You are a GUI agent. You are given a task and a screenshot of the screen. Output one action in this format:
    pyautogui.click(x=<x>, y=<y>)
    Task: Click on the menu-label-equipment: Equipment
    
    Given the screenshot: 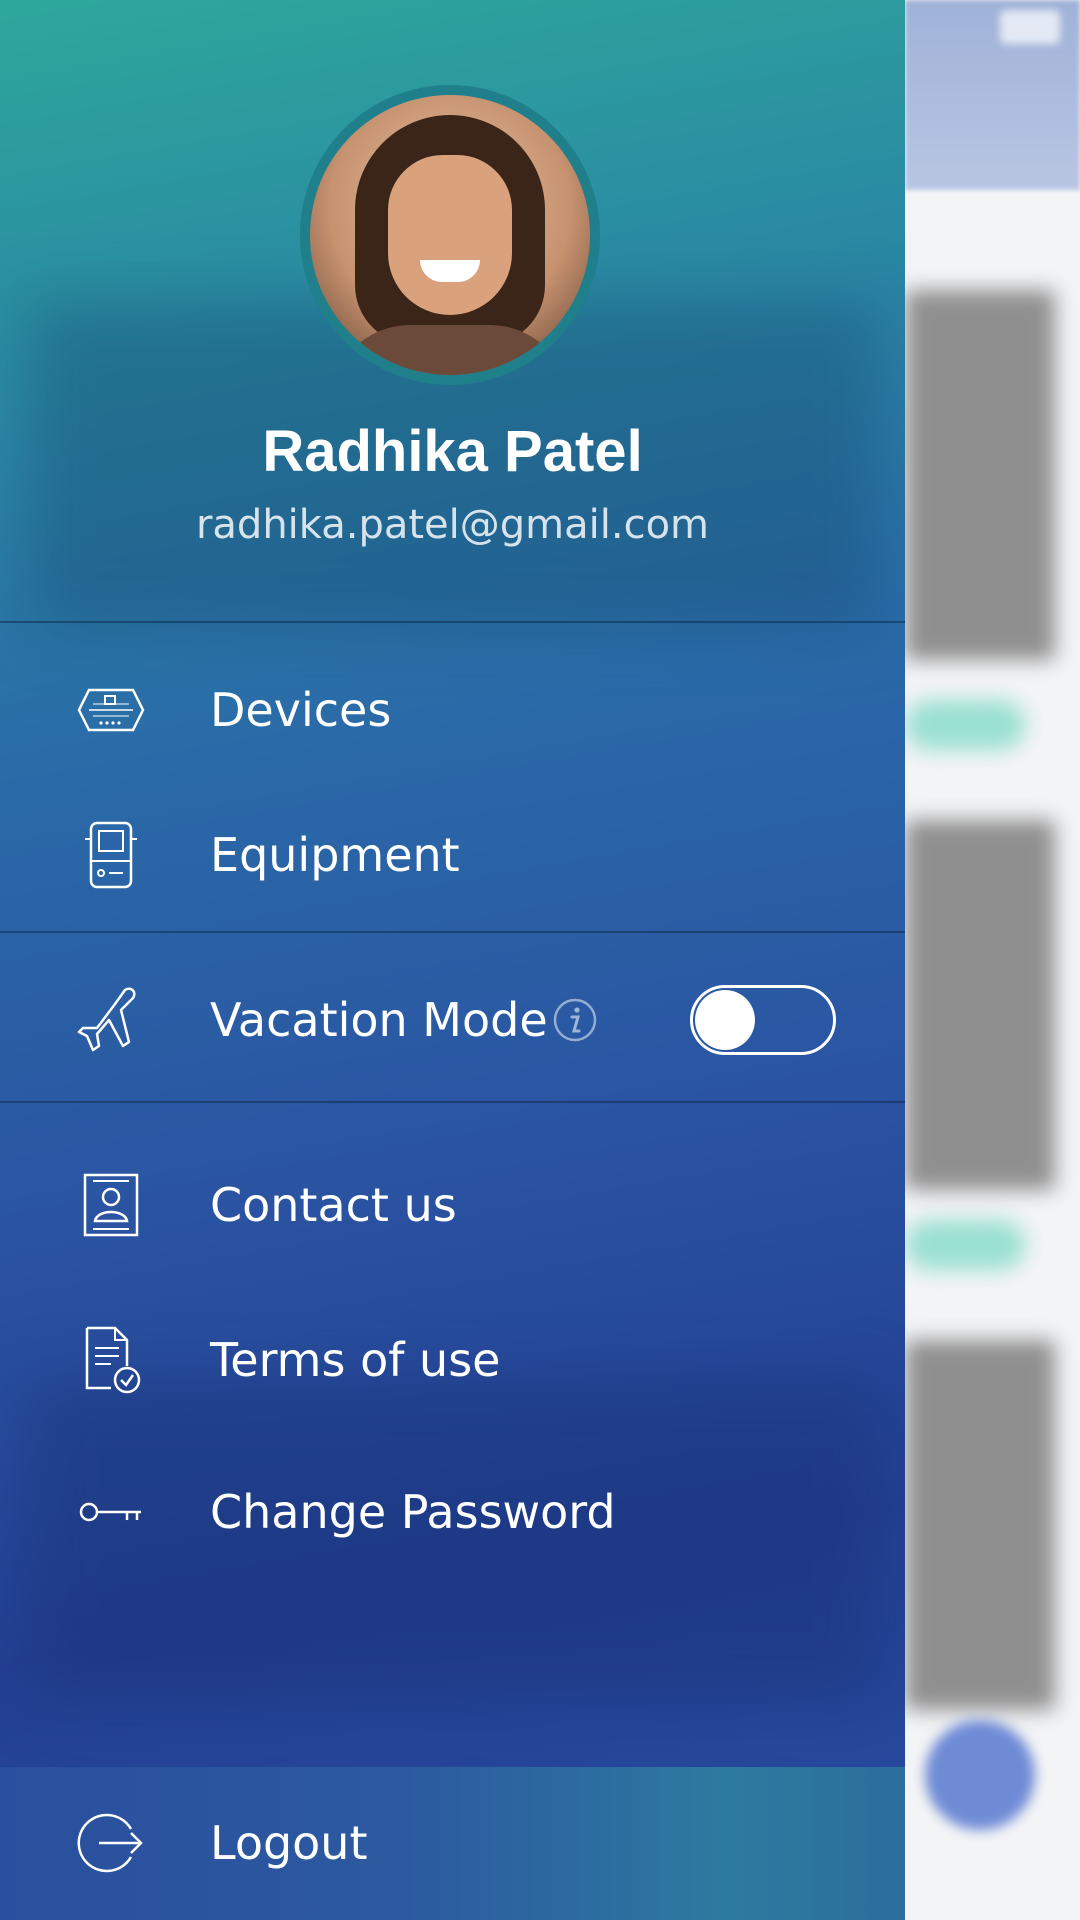 What is the action you would take?
    pyautogui.click(x=335, y=855)
    